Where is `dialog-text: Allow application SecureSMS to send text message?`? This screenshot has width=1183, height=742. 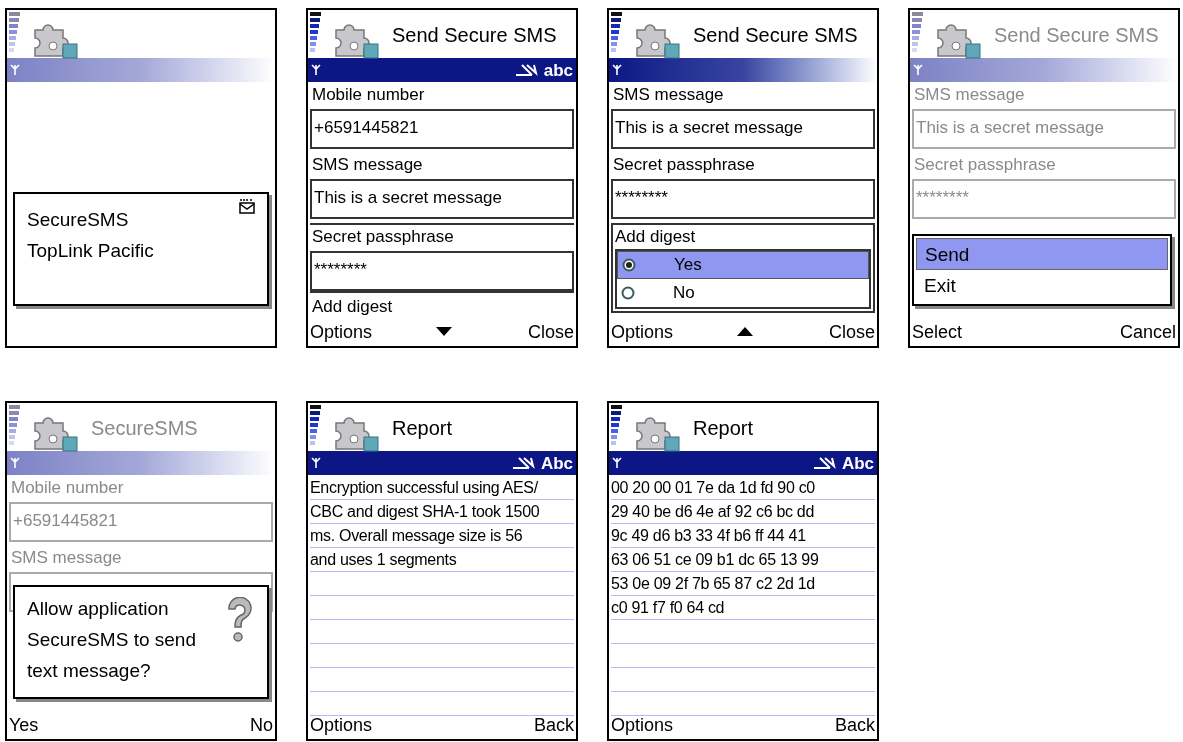 dialog-text: Allow application SecureSMS to send text message? is located at coordinates (112, 640).